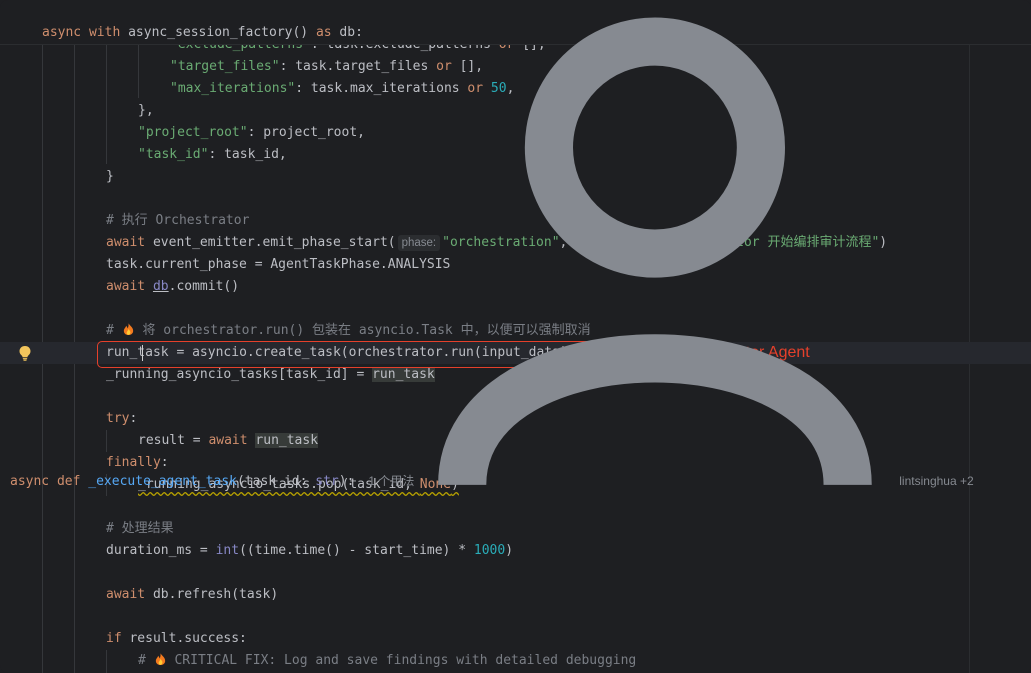 This screenshot has height=673, width=1031. I want to click on code-line: "task_id": task_id,, so click(212, 155).